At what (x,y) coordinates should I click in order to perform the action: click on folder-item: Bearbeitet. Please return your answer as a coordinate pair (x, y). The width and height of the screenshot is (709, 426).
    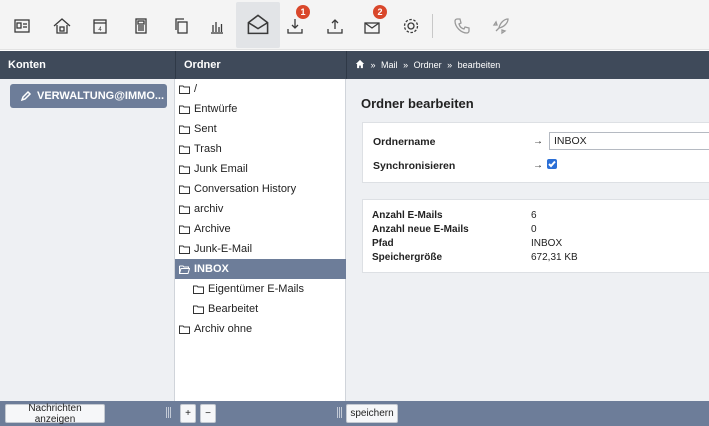
    Looking at the image, I should click on (260, 309).